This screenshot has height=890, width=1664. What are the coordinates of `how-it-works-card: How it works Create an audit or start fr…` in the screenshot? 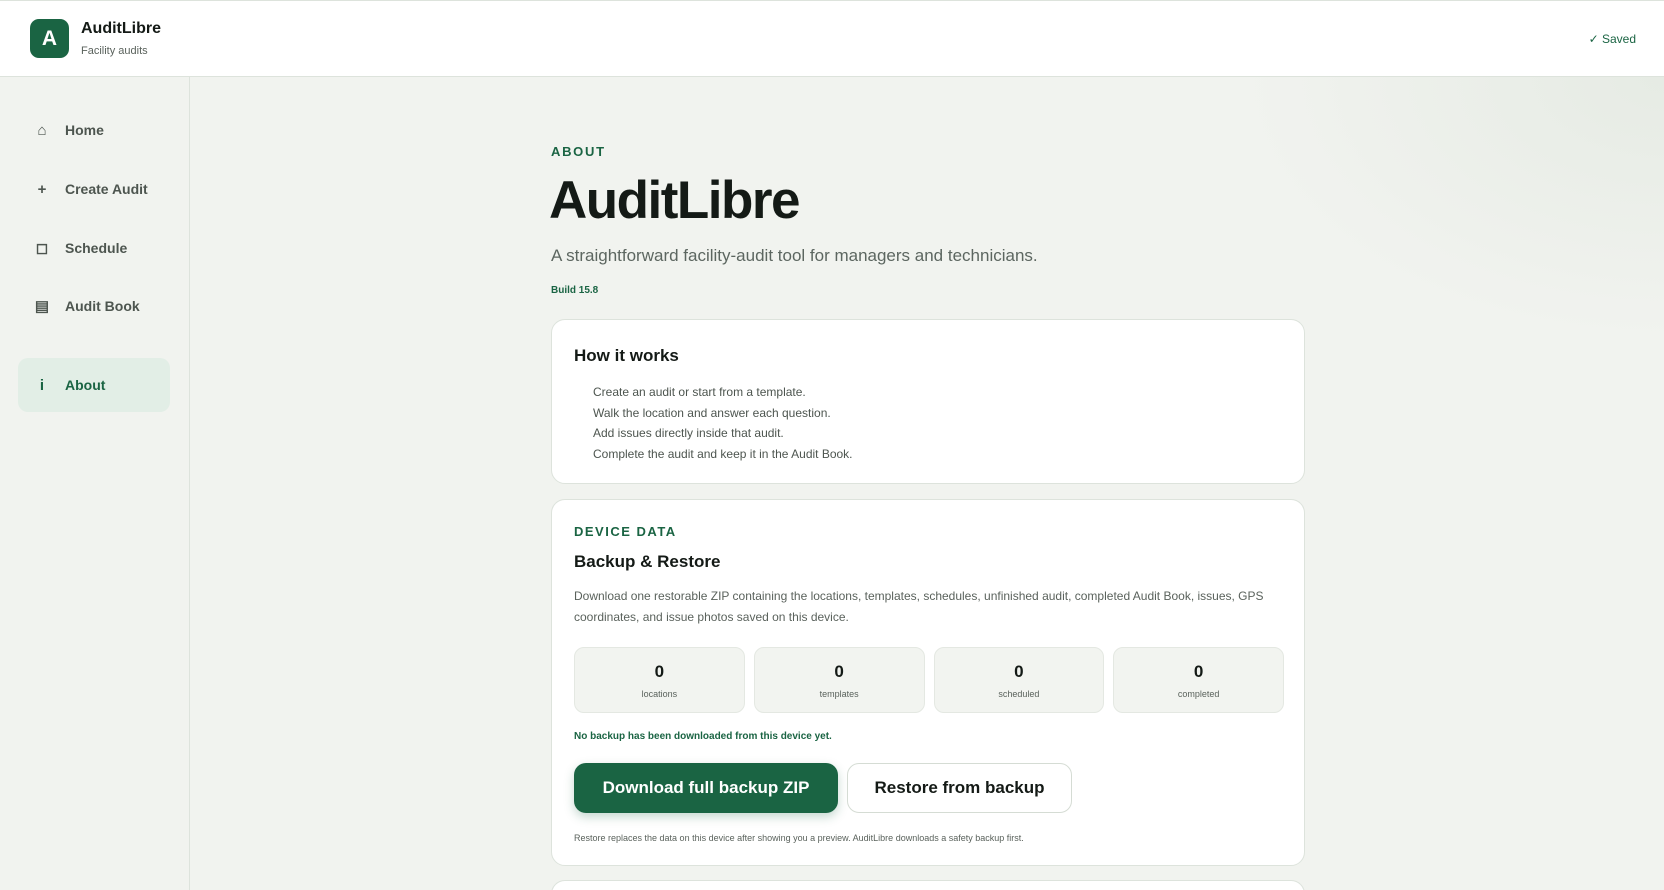 It's located at (928, 401).